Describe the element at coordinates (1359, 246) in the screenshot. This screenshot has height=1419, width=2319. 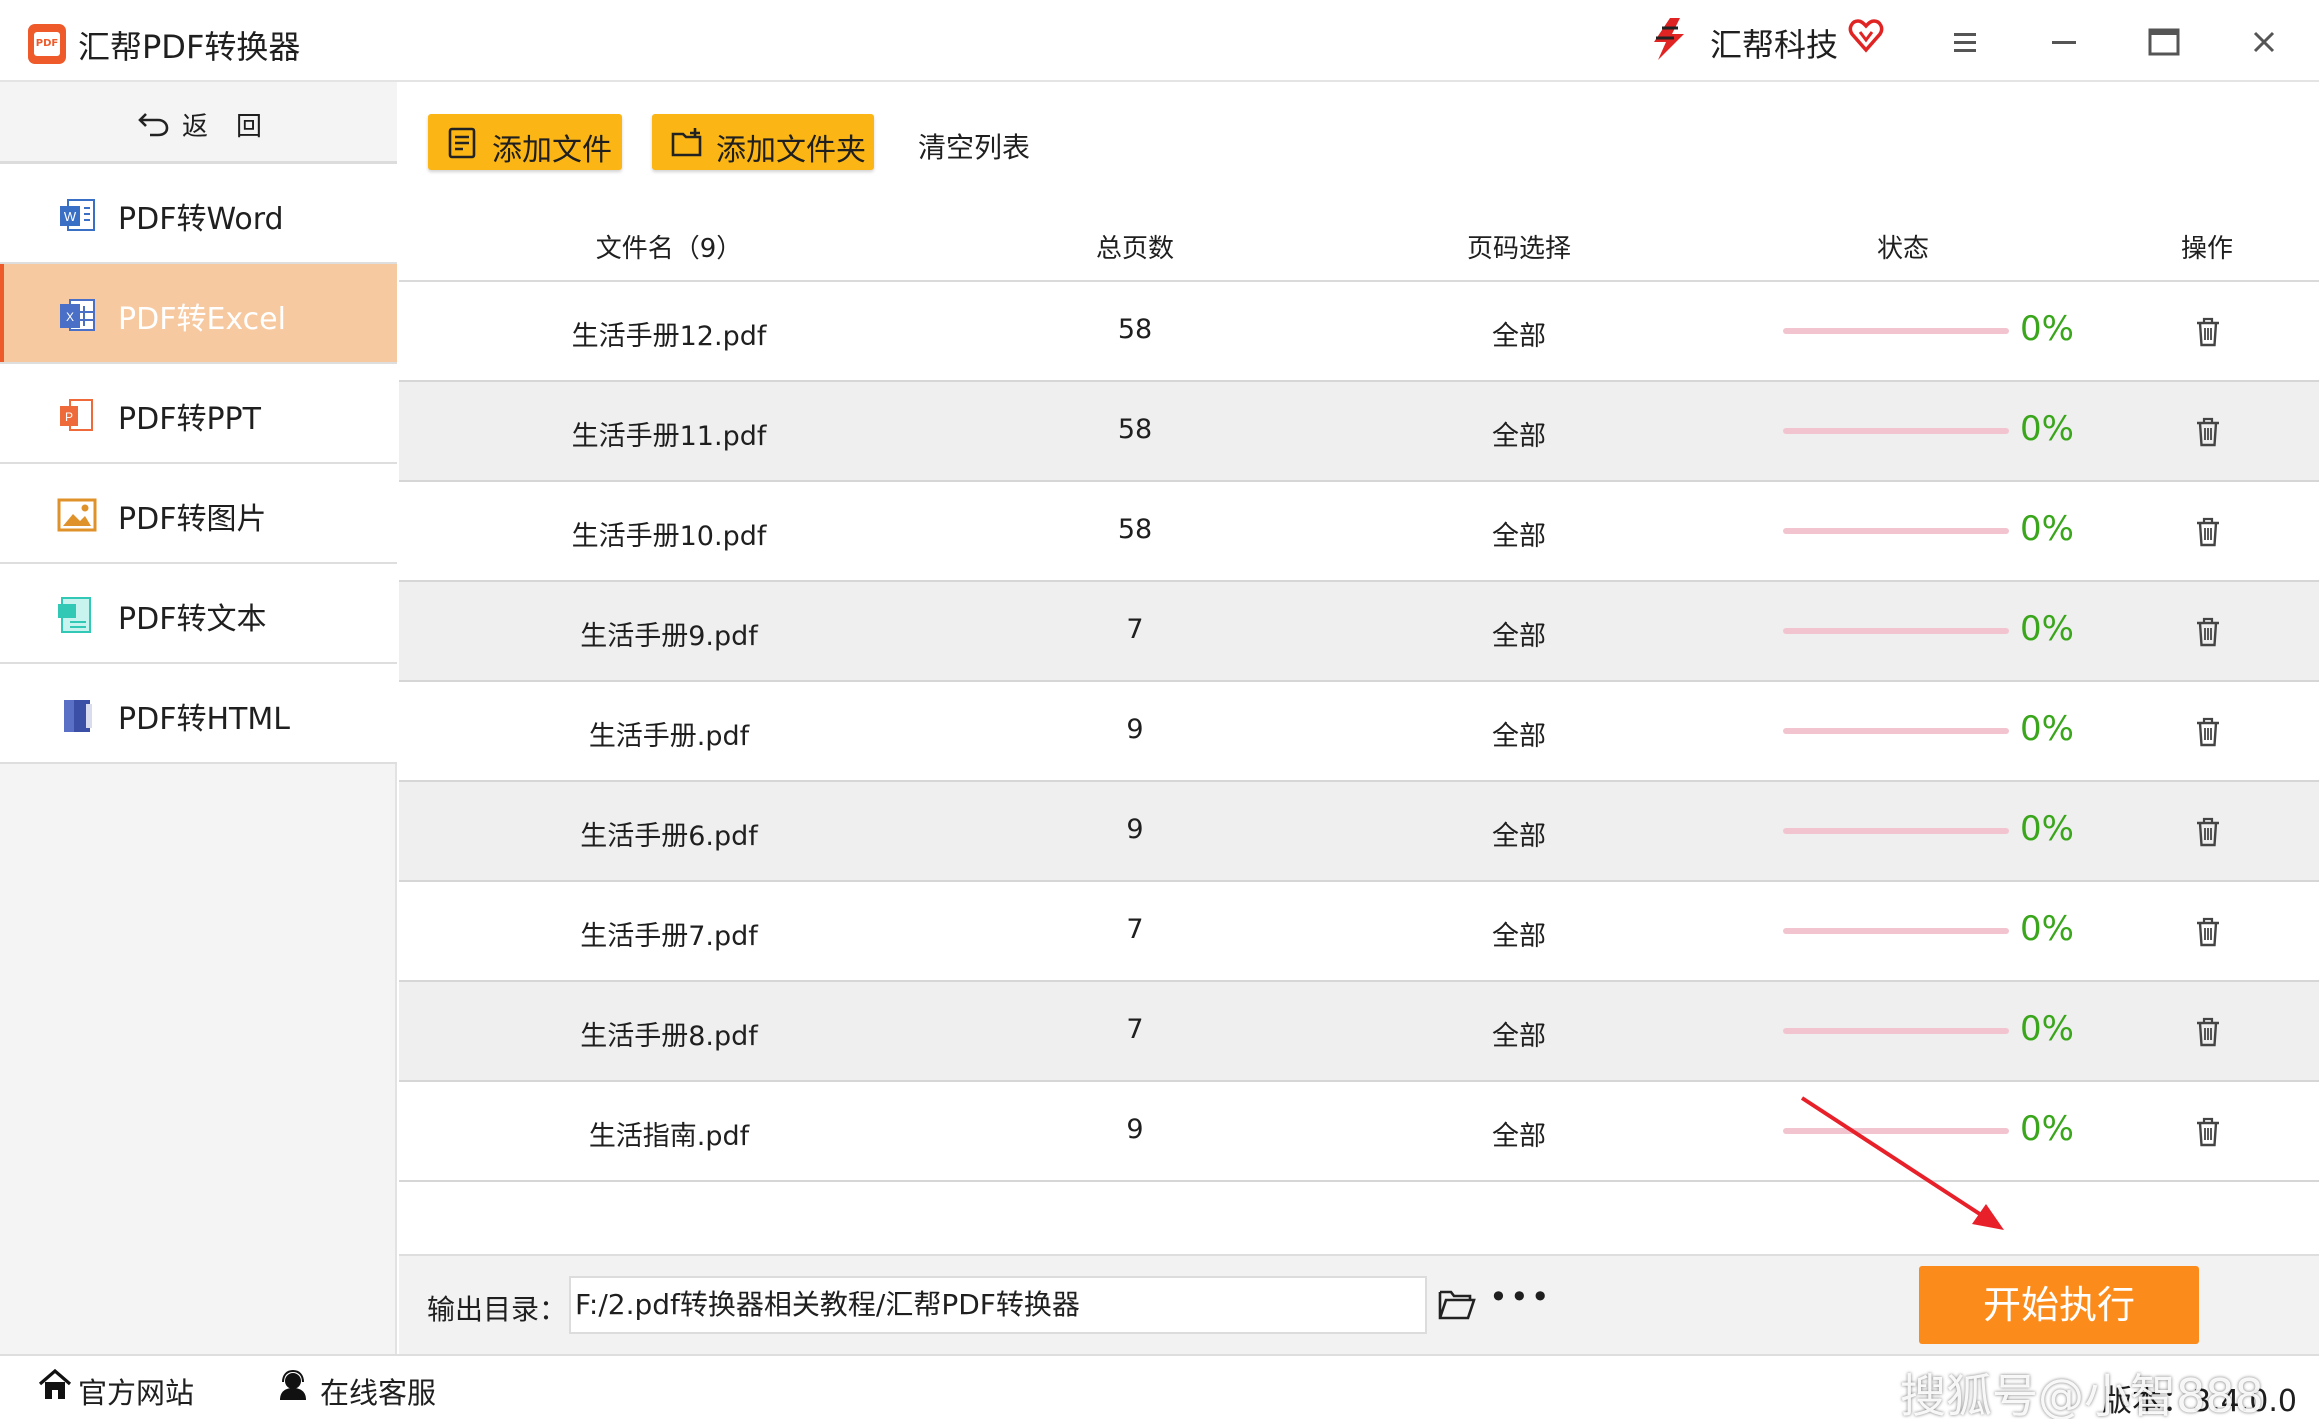
I see `file-table-header: 文件名（9） 总页数 页码选择 状态 操作` at that location.